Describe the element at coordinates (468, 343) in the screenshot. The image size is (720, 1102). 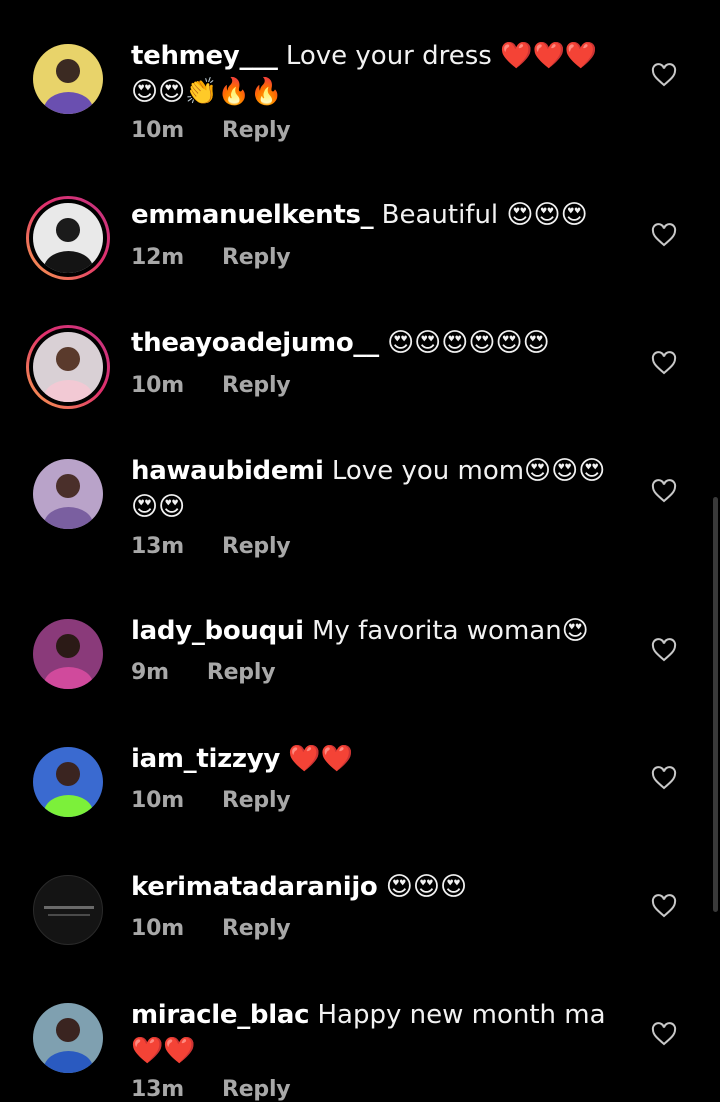
I see `comment-body: 😍😍😍😍😍😍` at that location.